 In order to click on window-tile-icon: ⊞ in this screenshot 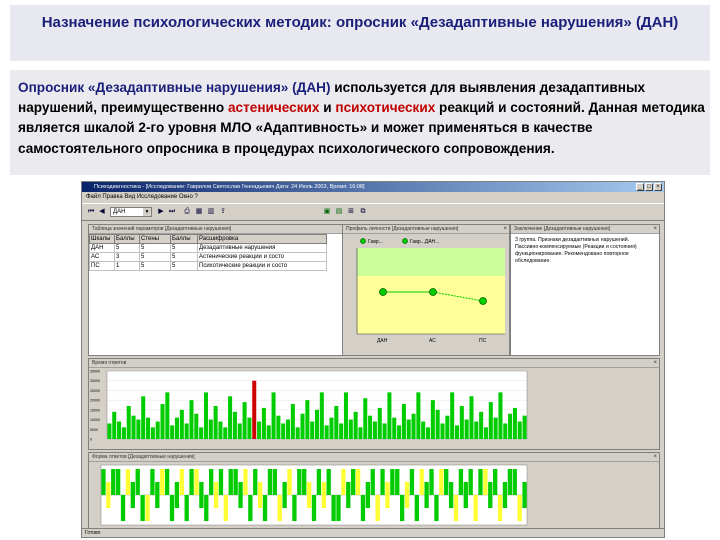, I will do `click(351, 212)`.